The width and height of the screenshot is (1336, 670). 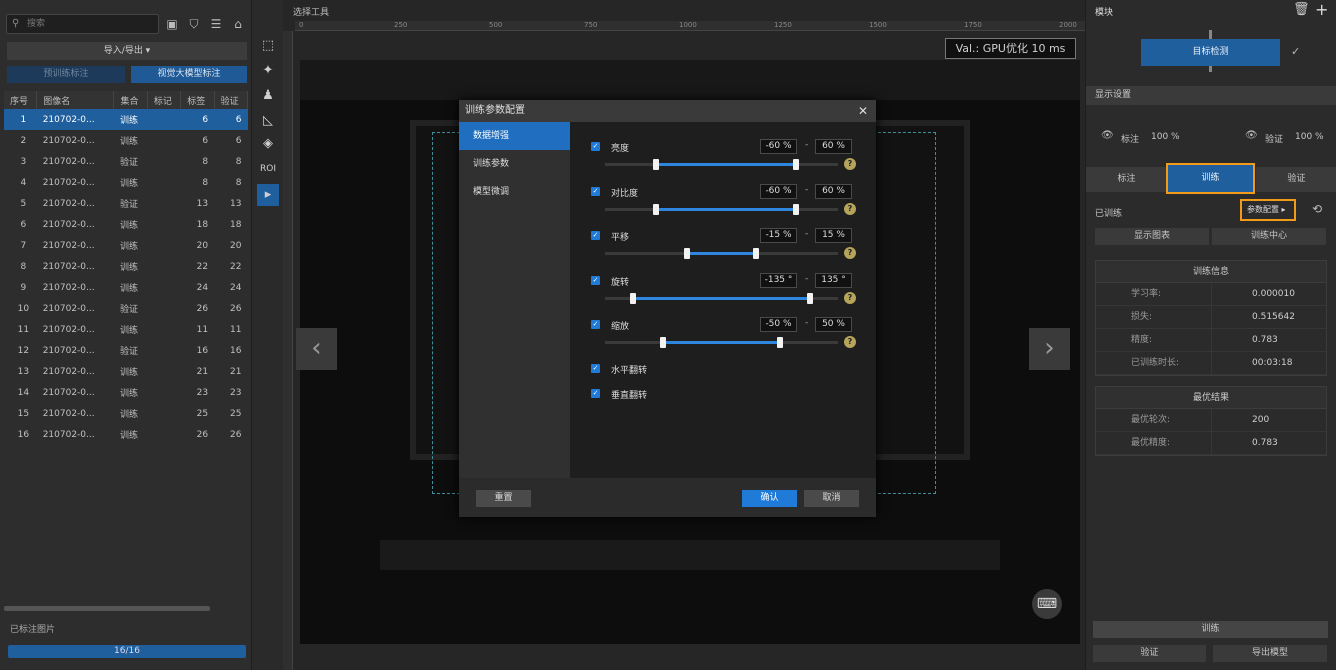 I want to click on train-button: 训练, so click(x=1210, y=629).